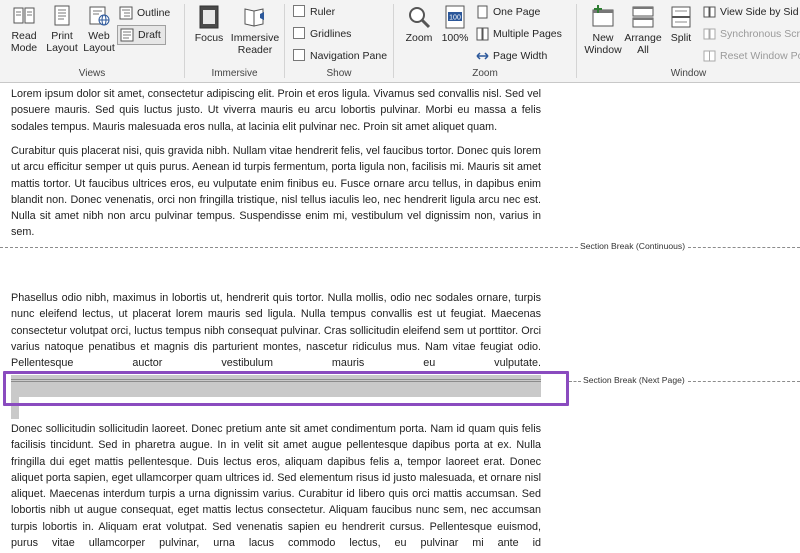 The width and height of the screenshot is (800, 553). What do you see at coordinates (603, 44) in the screenshot?
I see `new-window-label: New Window` at bounding box center [603, 44].